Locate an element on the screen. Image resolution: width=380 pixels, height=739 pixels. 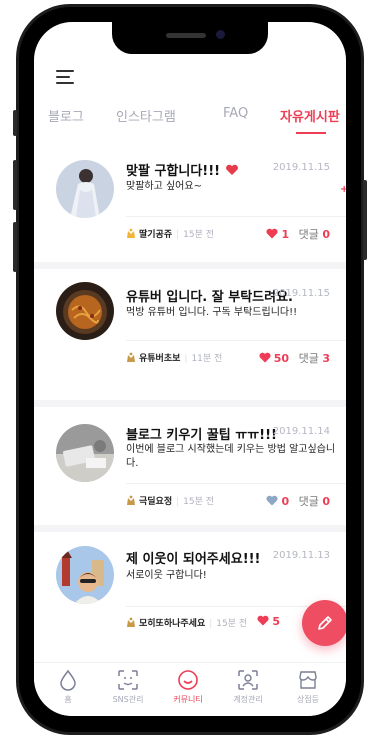
post-stats: 0 댓글 0 is located at coordinates (298, 501).